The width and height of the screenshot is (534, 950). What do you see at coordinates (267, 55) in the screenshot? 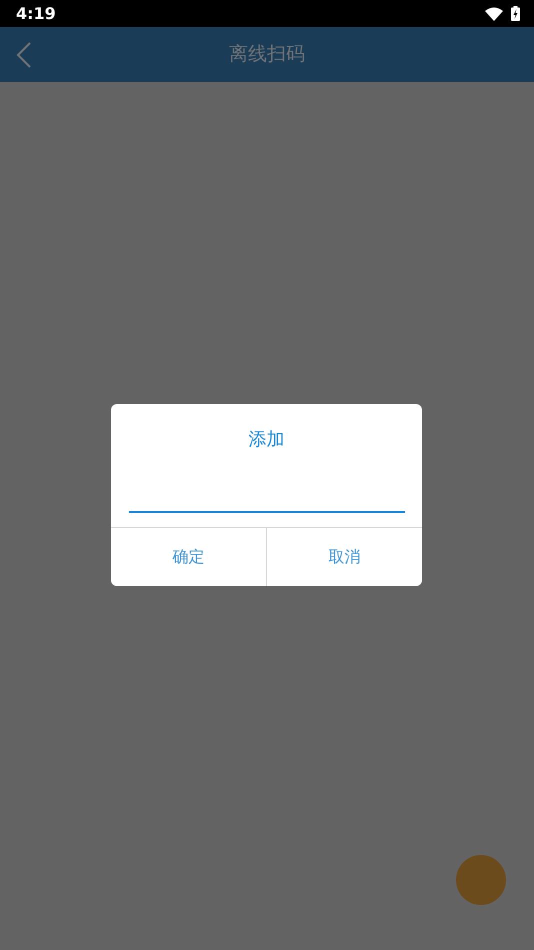
I see `page-title: 离线扫码` at bounding box center [267, 55].